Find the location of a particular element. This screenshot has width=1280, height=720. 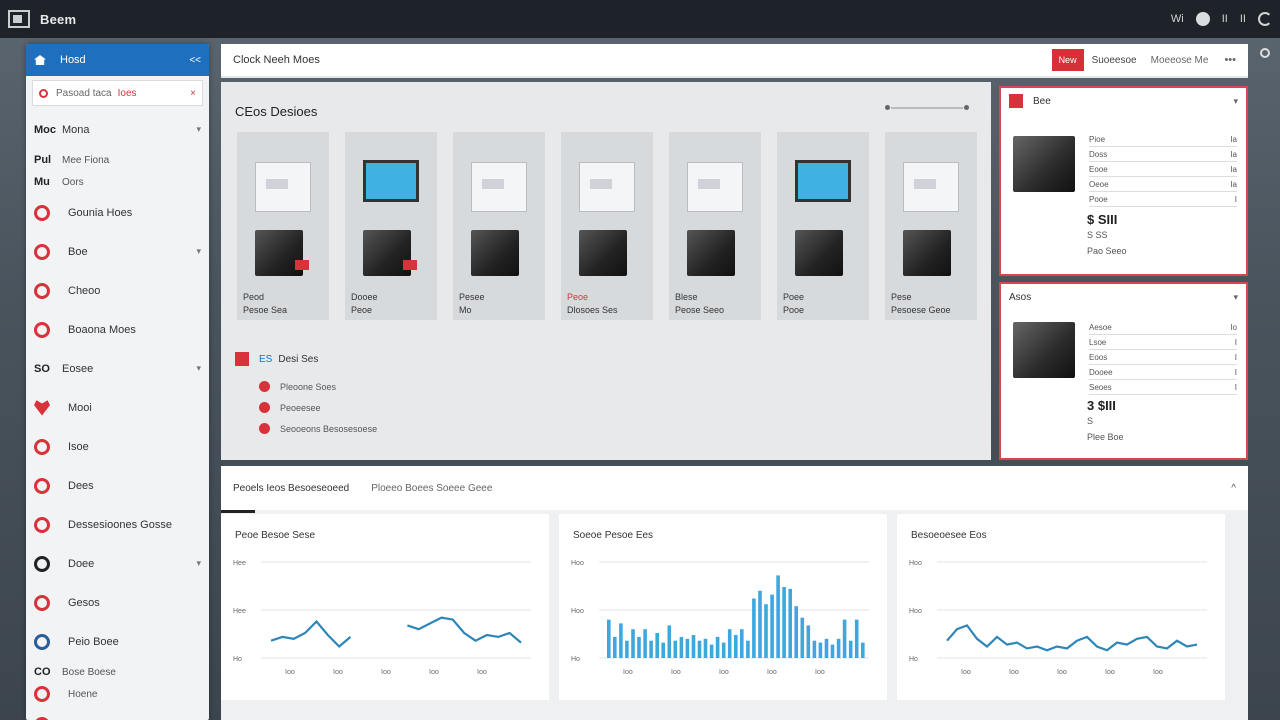

alert-row: Peoeesee is located at coordinates (306, 407).